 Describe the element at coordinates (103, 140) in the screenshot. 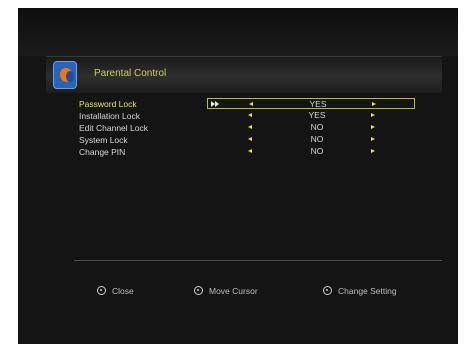

I see `setting-label: System Lock` at that location.